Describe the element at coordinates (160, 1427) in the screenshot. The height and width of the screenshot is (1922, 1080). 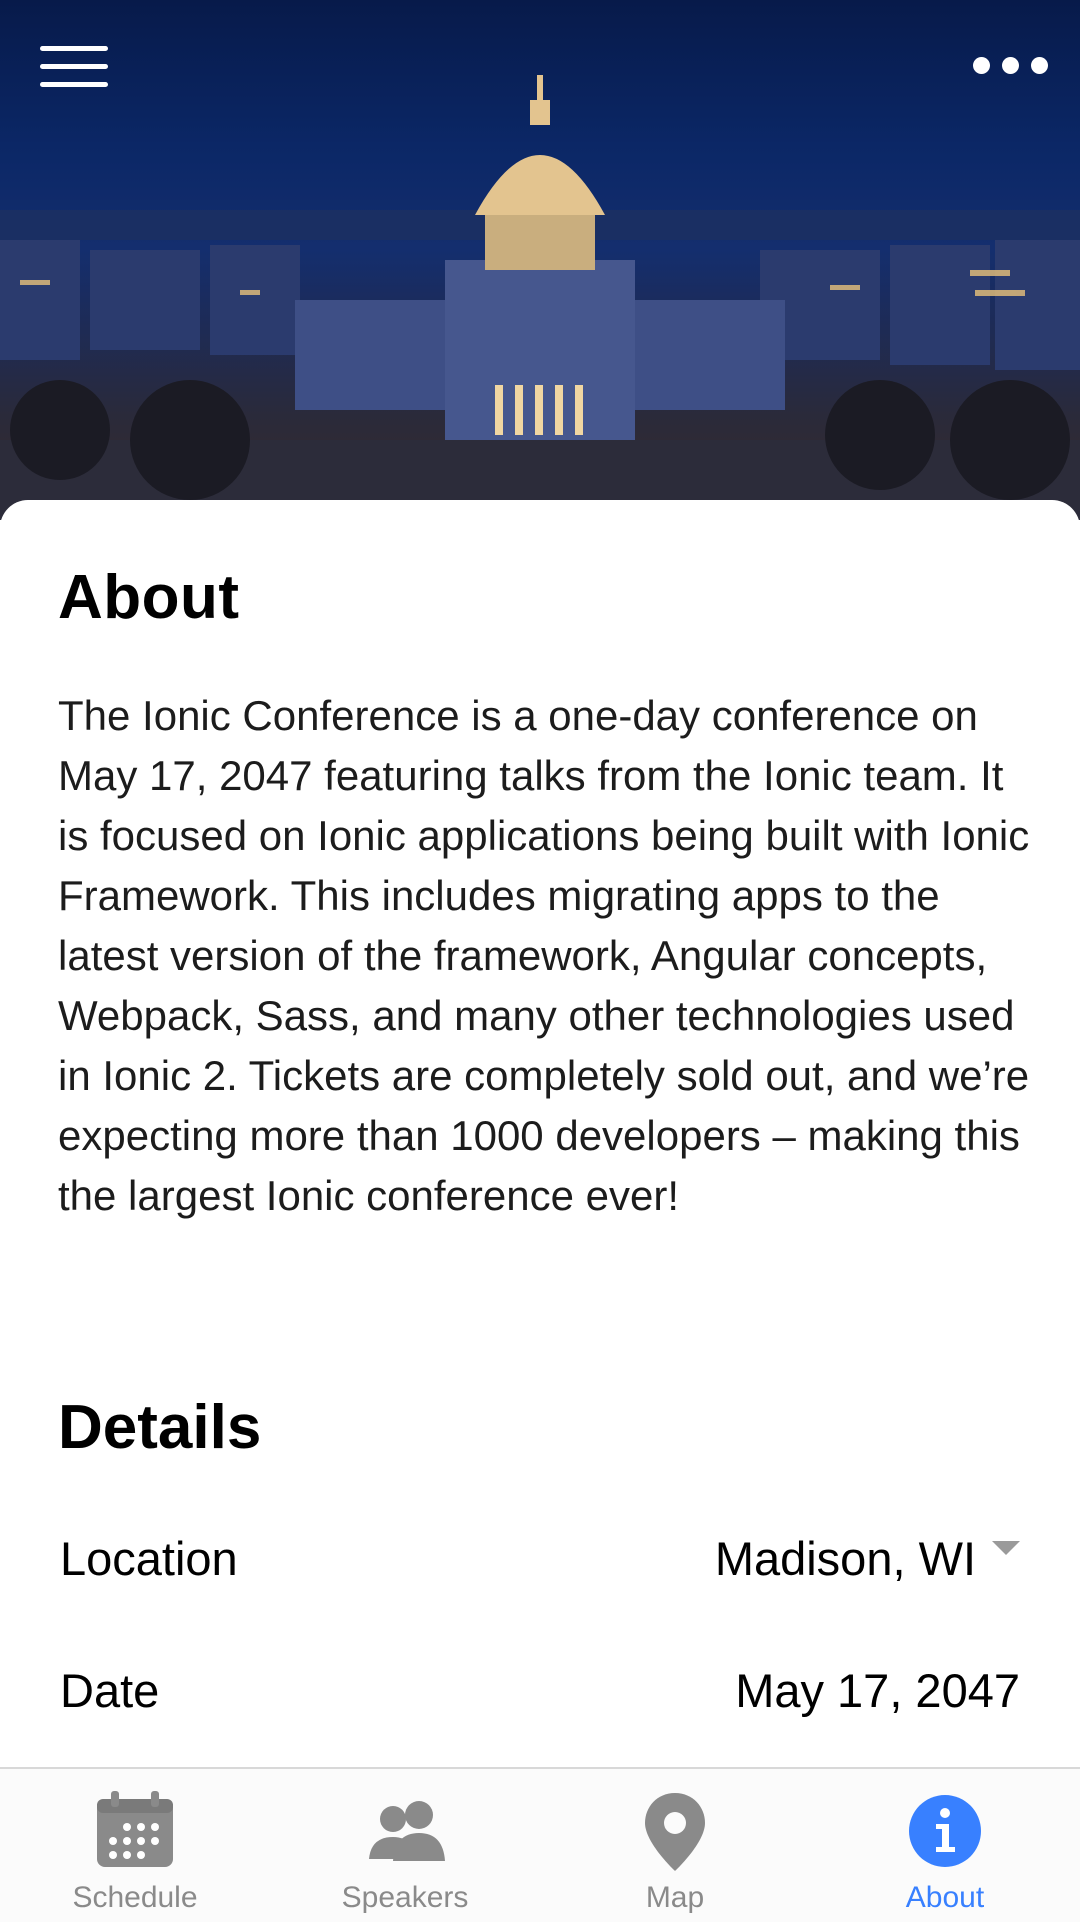
I see `details-title: Details` at that location.